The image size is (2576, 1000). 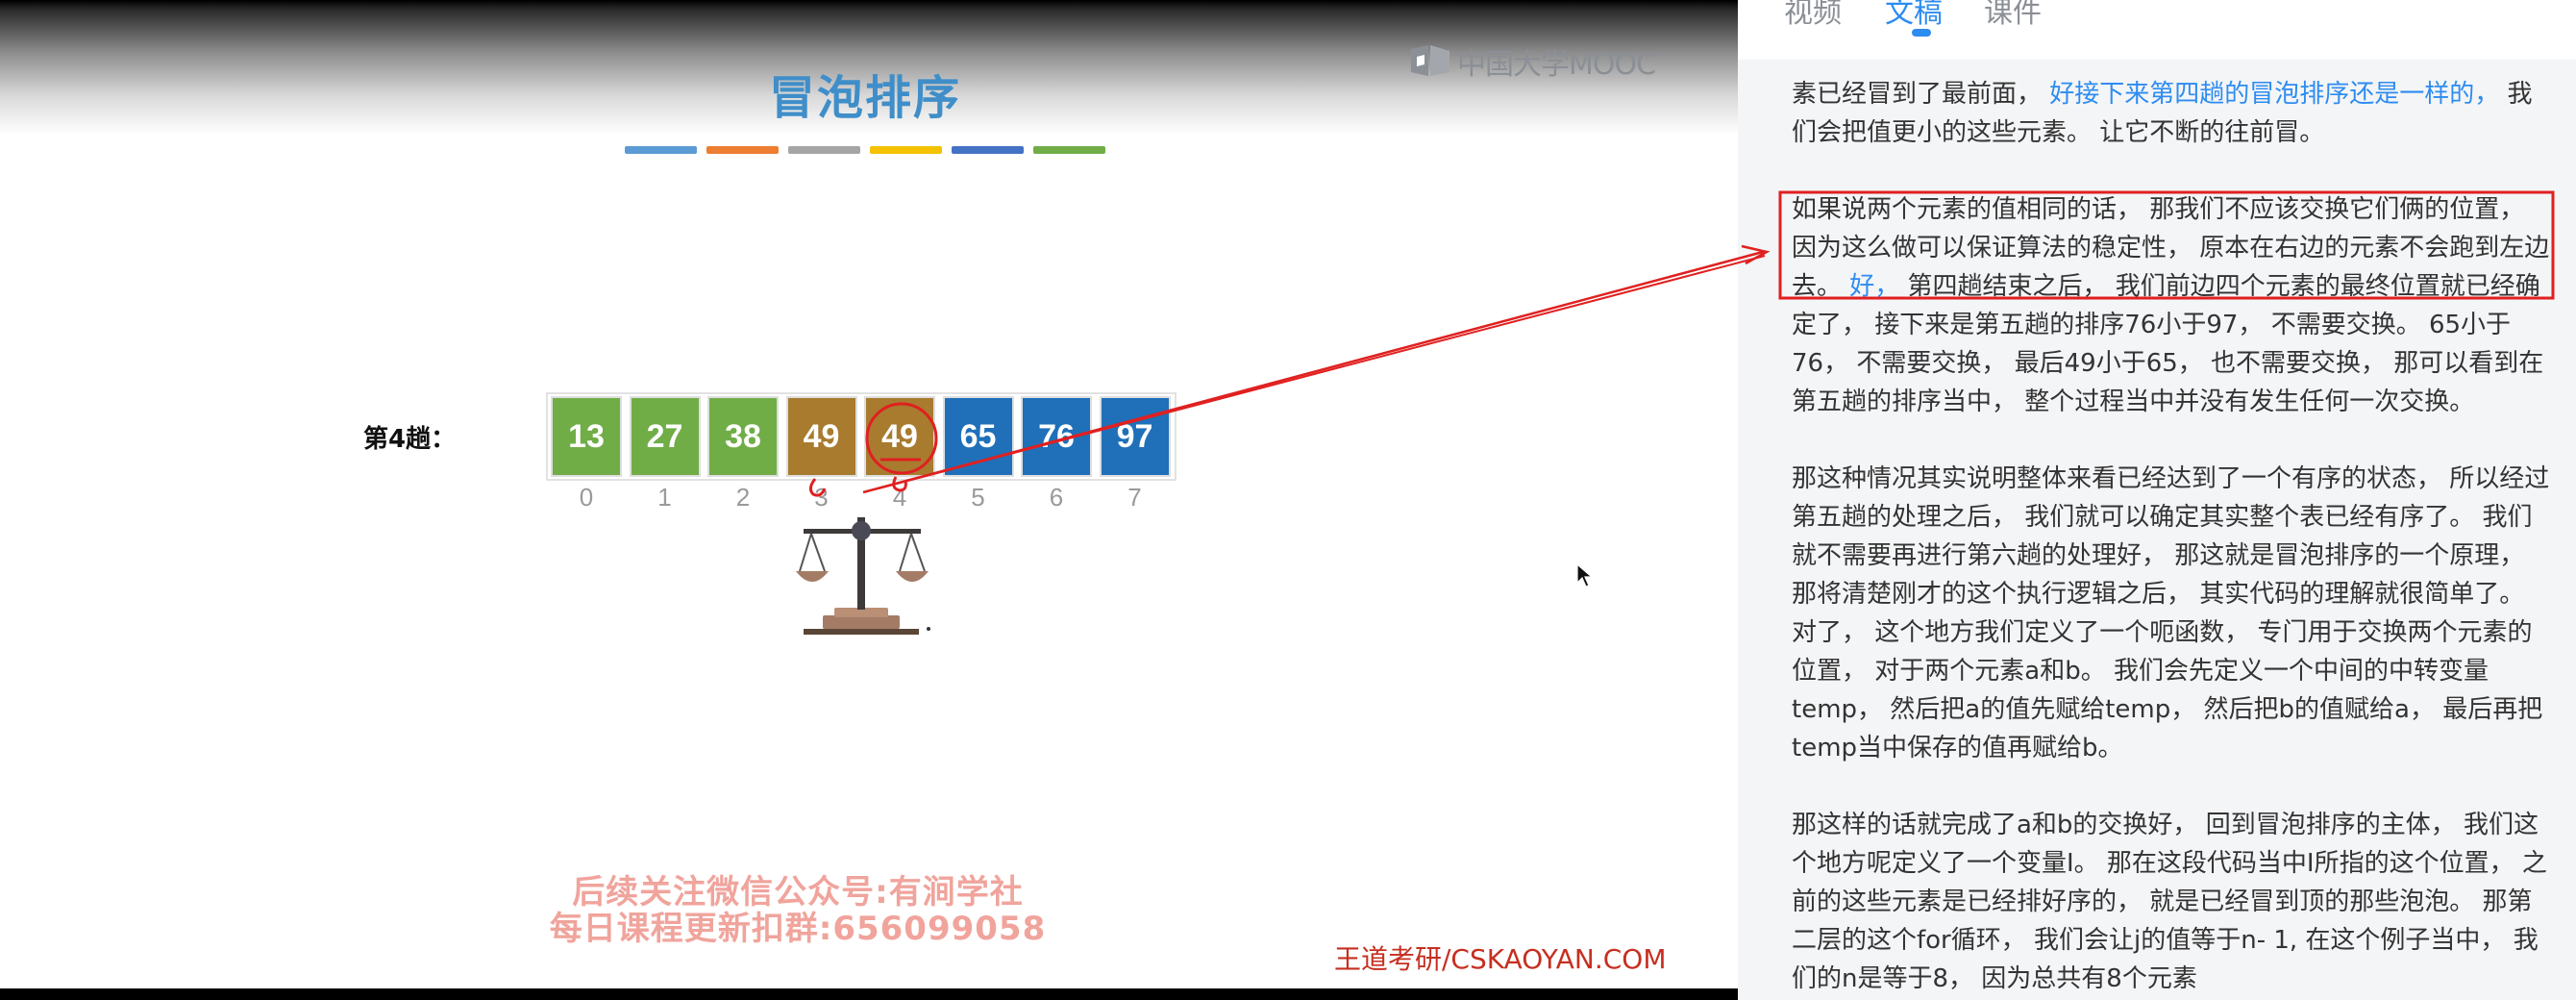 What do you see at coordinates (869, 994) in the screenshot?
I see `video-bottom-bar` at bounding box center [869, 994].